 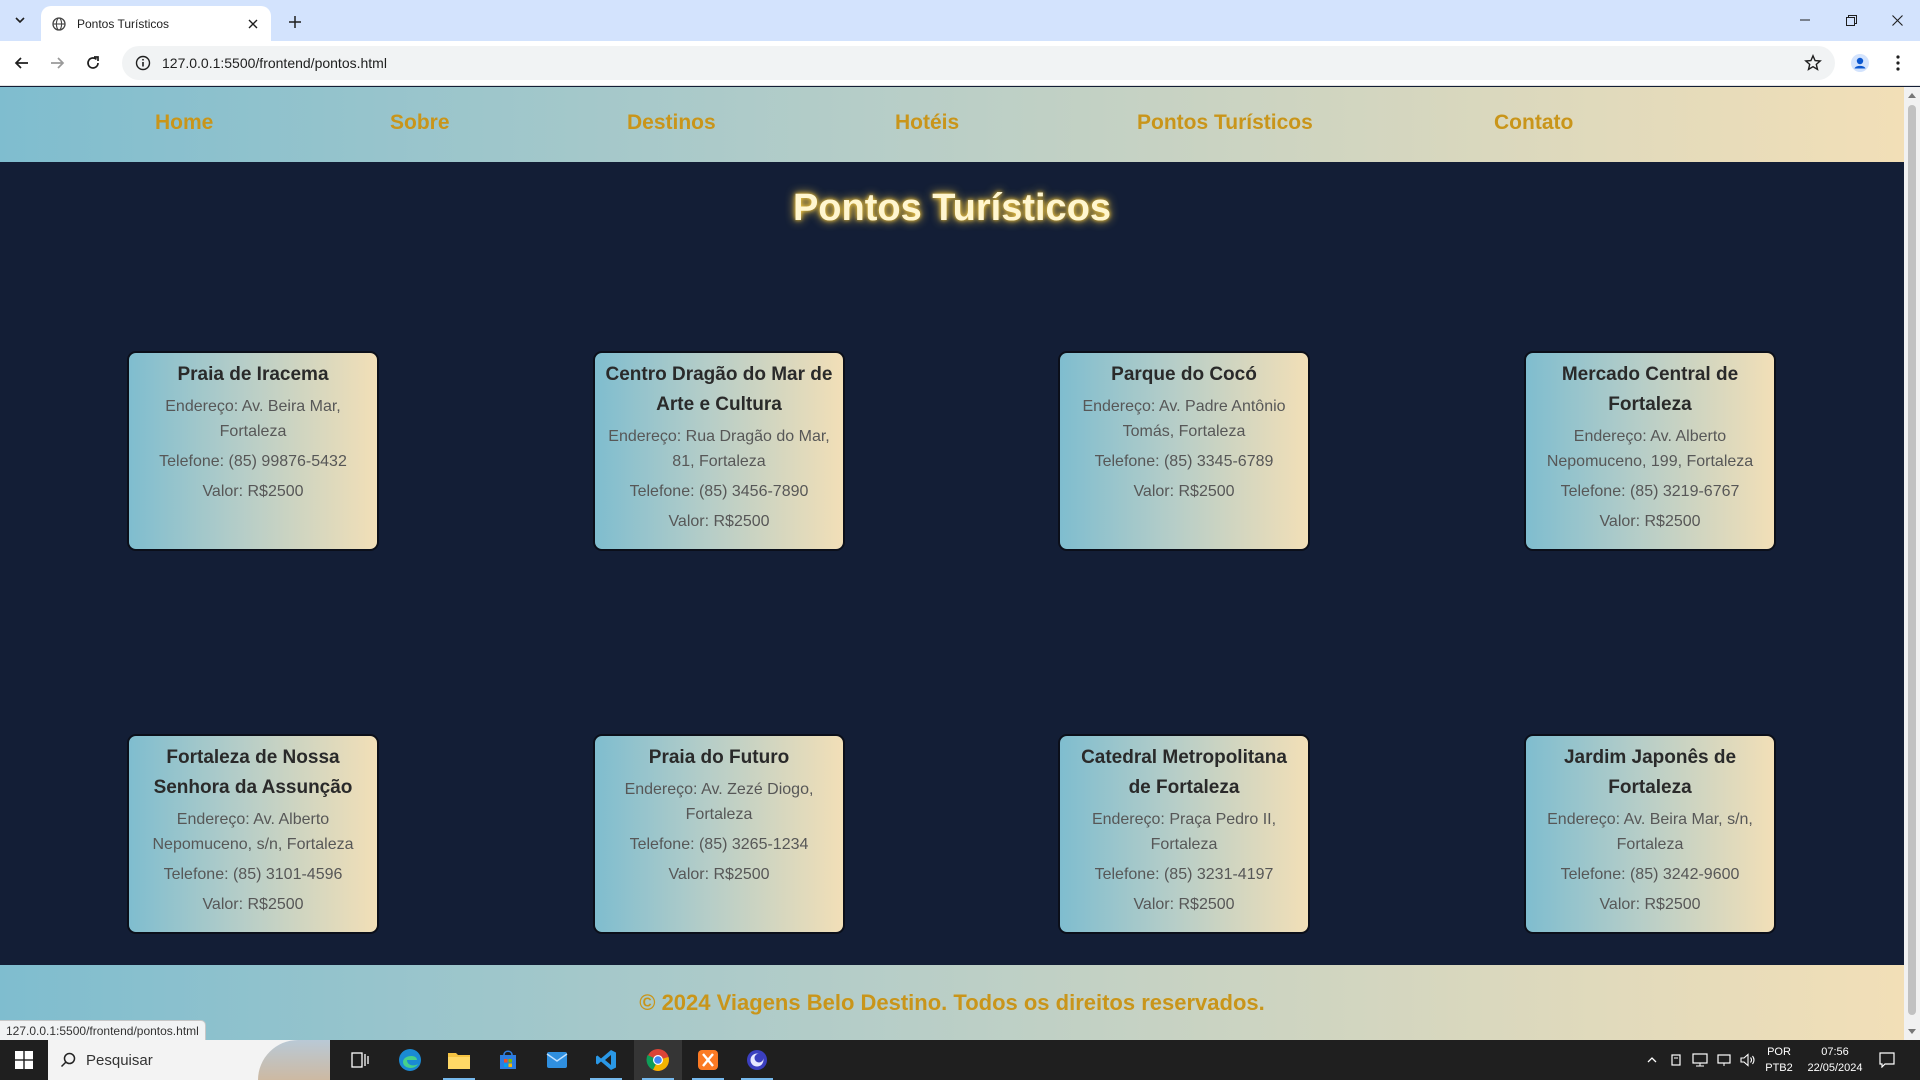 What do you see at coordinates (294, 1060) in the screenshot?
I see `search-highlight-image` at bounding box center [294, 1060].